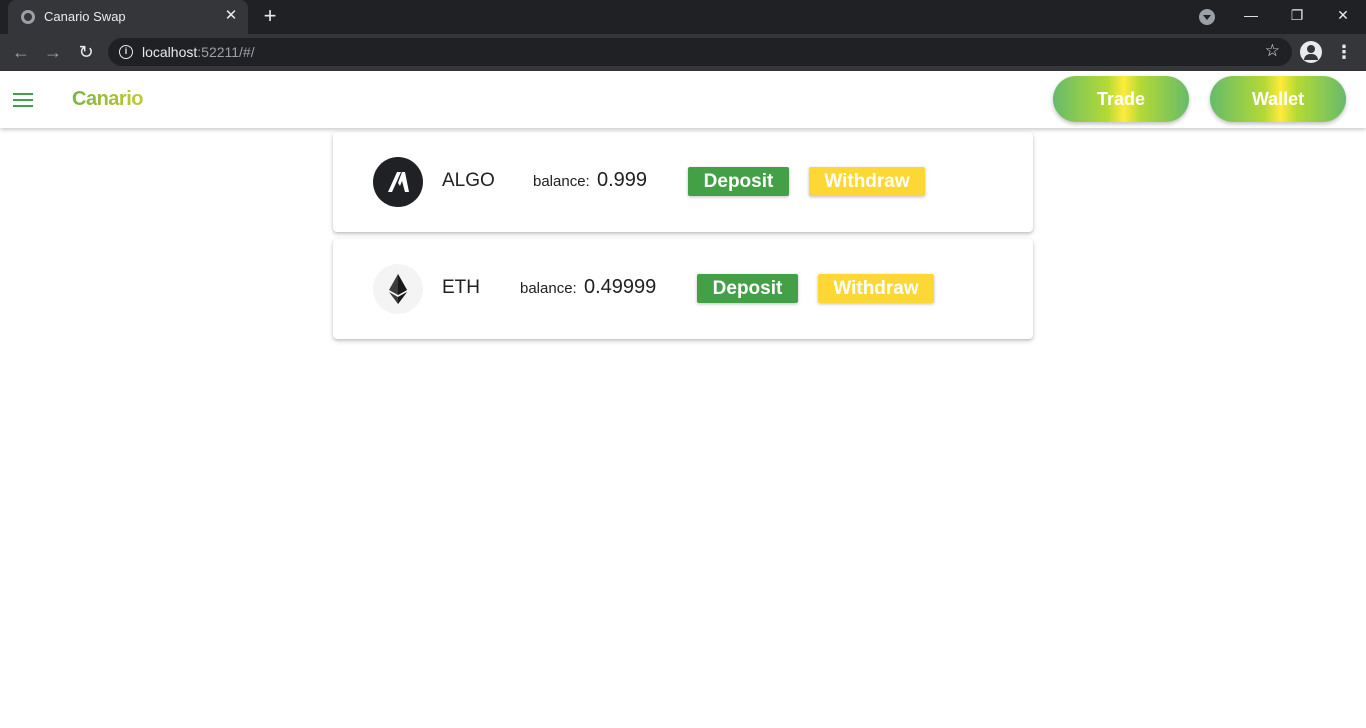 The width and height of the screenshot is (1366, 728). I want to click on asset-name: ETH, so click(461, 287).